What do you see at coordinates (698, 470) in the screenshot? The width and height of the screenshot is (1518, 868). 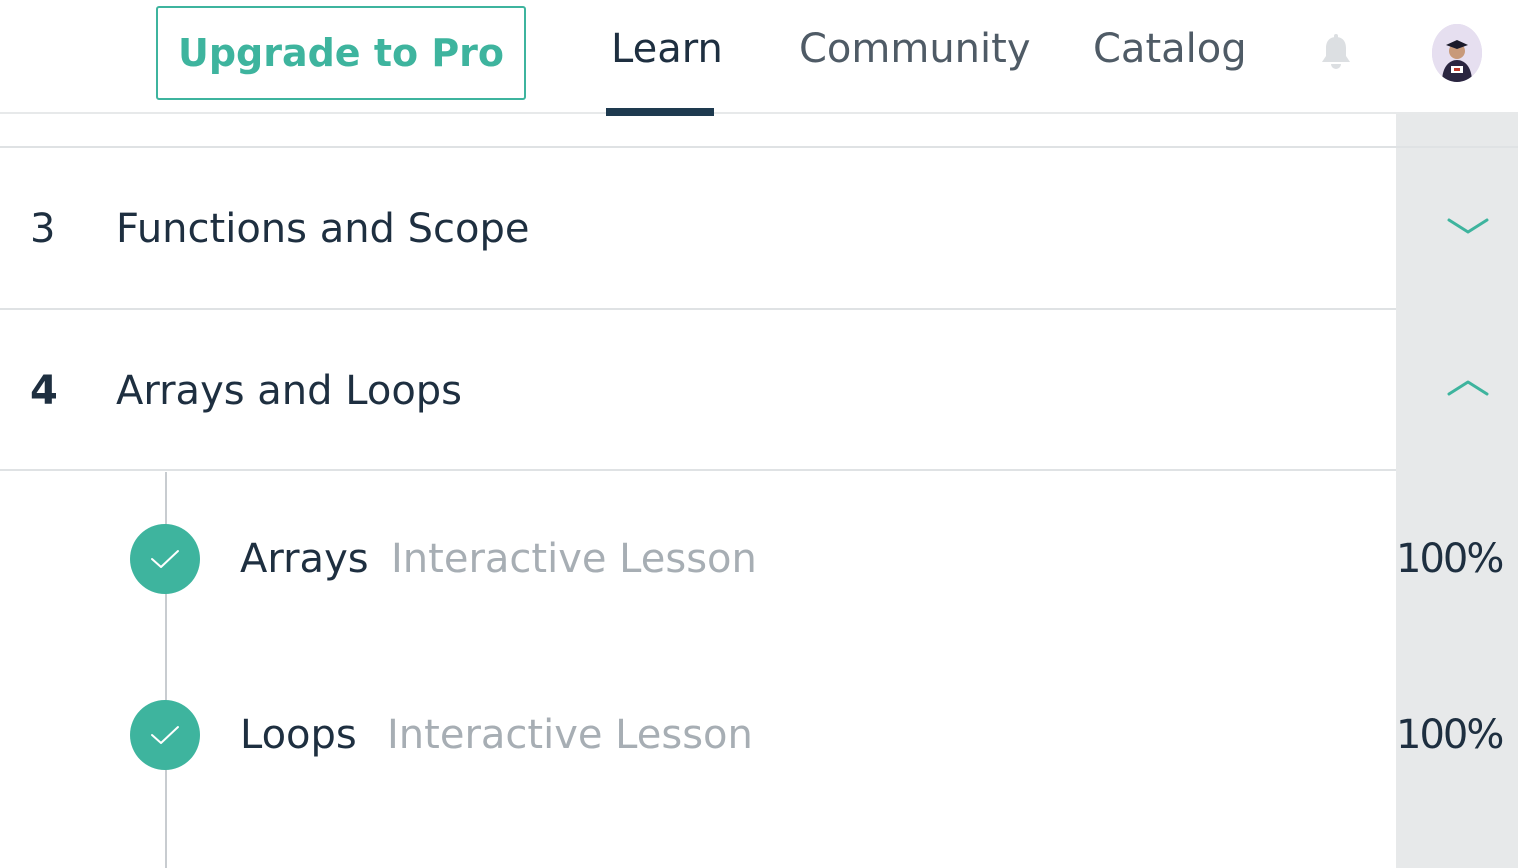 I see `divider` at bounding box center [698, 470].